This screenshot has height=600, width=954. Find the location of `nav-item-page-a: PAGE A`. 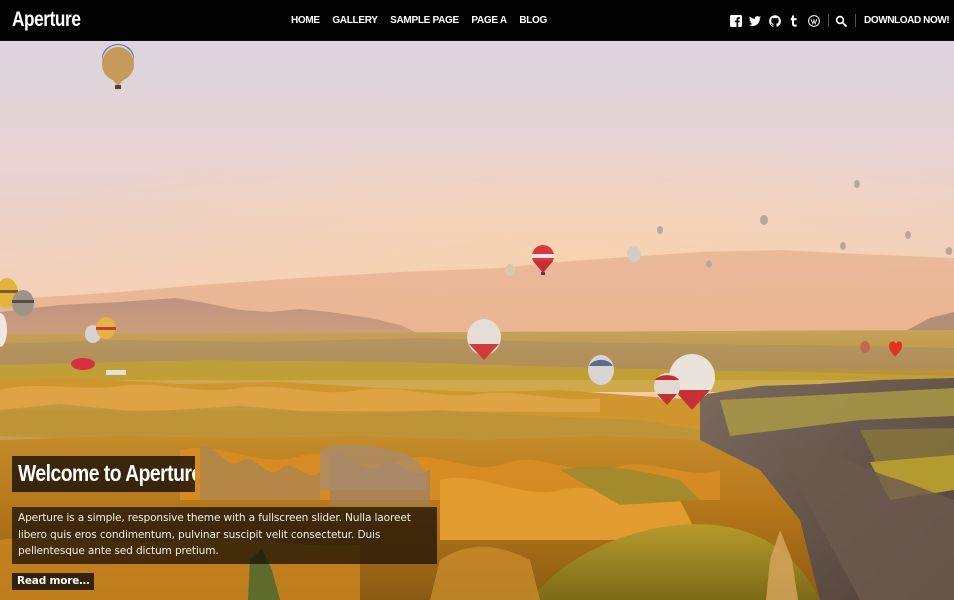

nav-item-page-a: PAGE A is located at coordinates (489, 20).